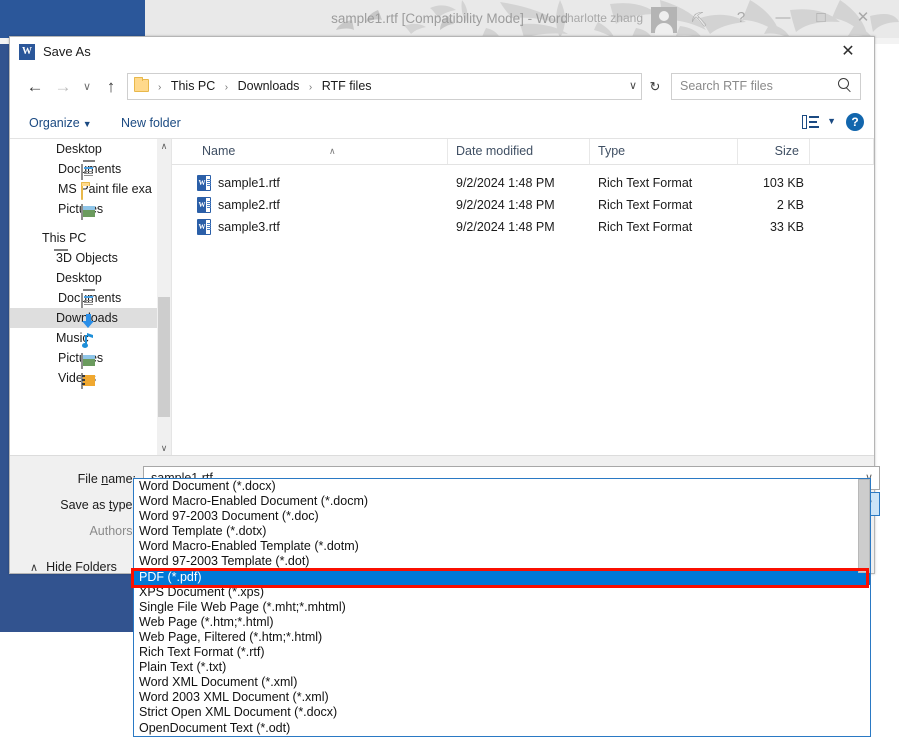  I want to click on hide-folders-label: Hide Folders, so click(81, 567).